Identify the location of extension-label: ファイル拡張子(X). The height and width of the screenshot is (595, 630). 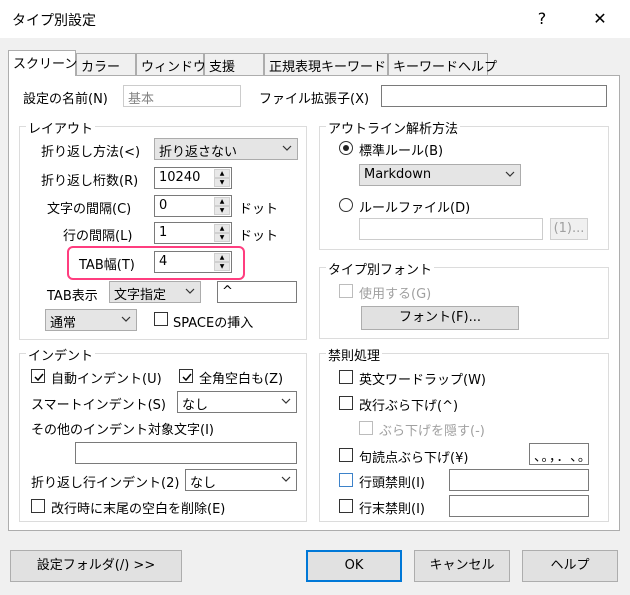
(314, 99).